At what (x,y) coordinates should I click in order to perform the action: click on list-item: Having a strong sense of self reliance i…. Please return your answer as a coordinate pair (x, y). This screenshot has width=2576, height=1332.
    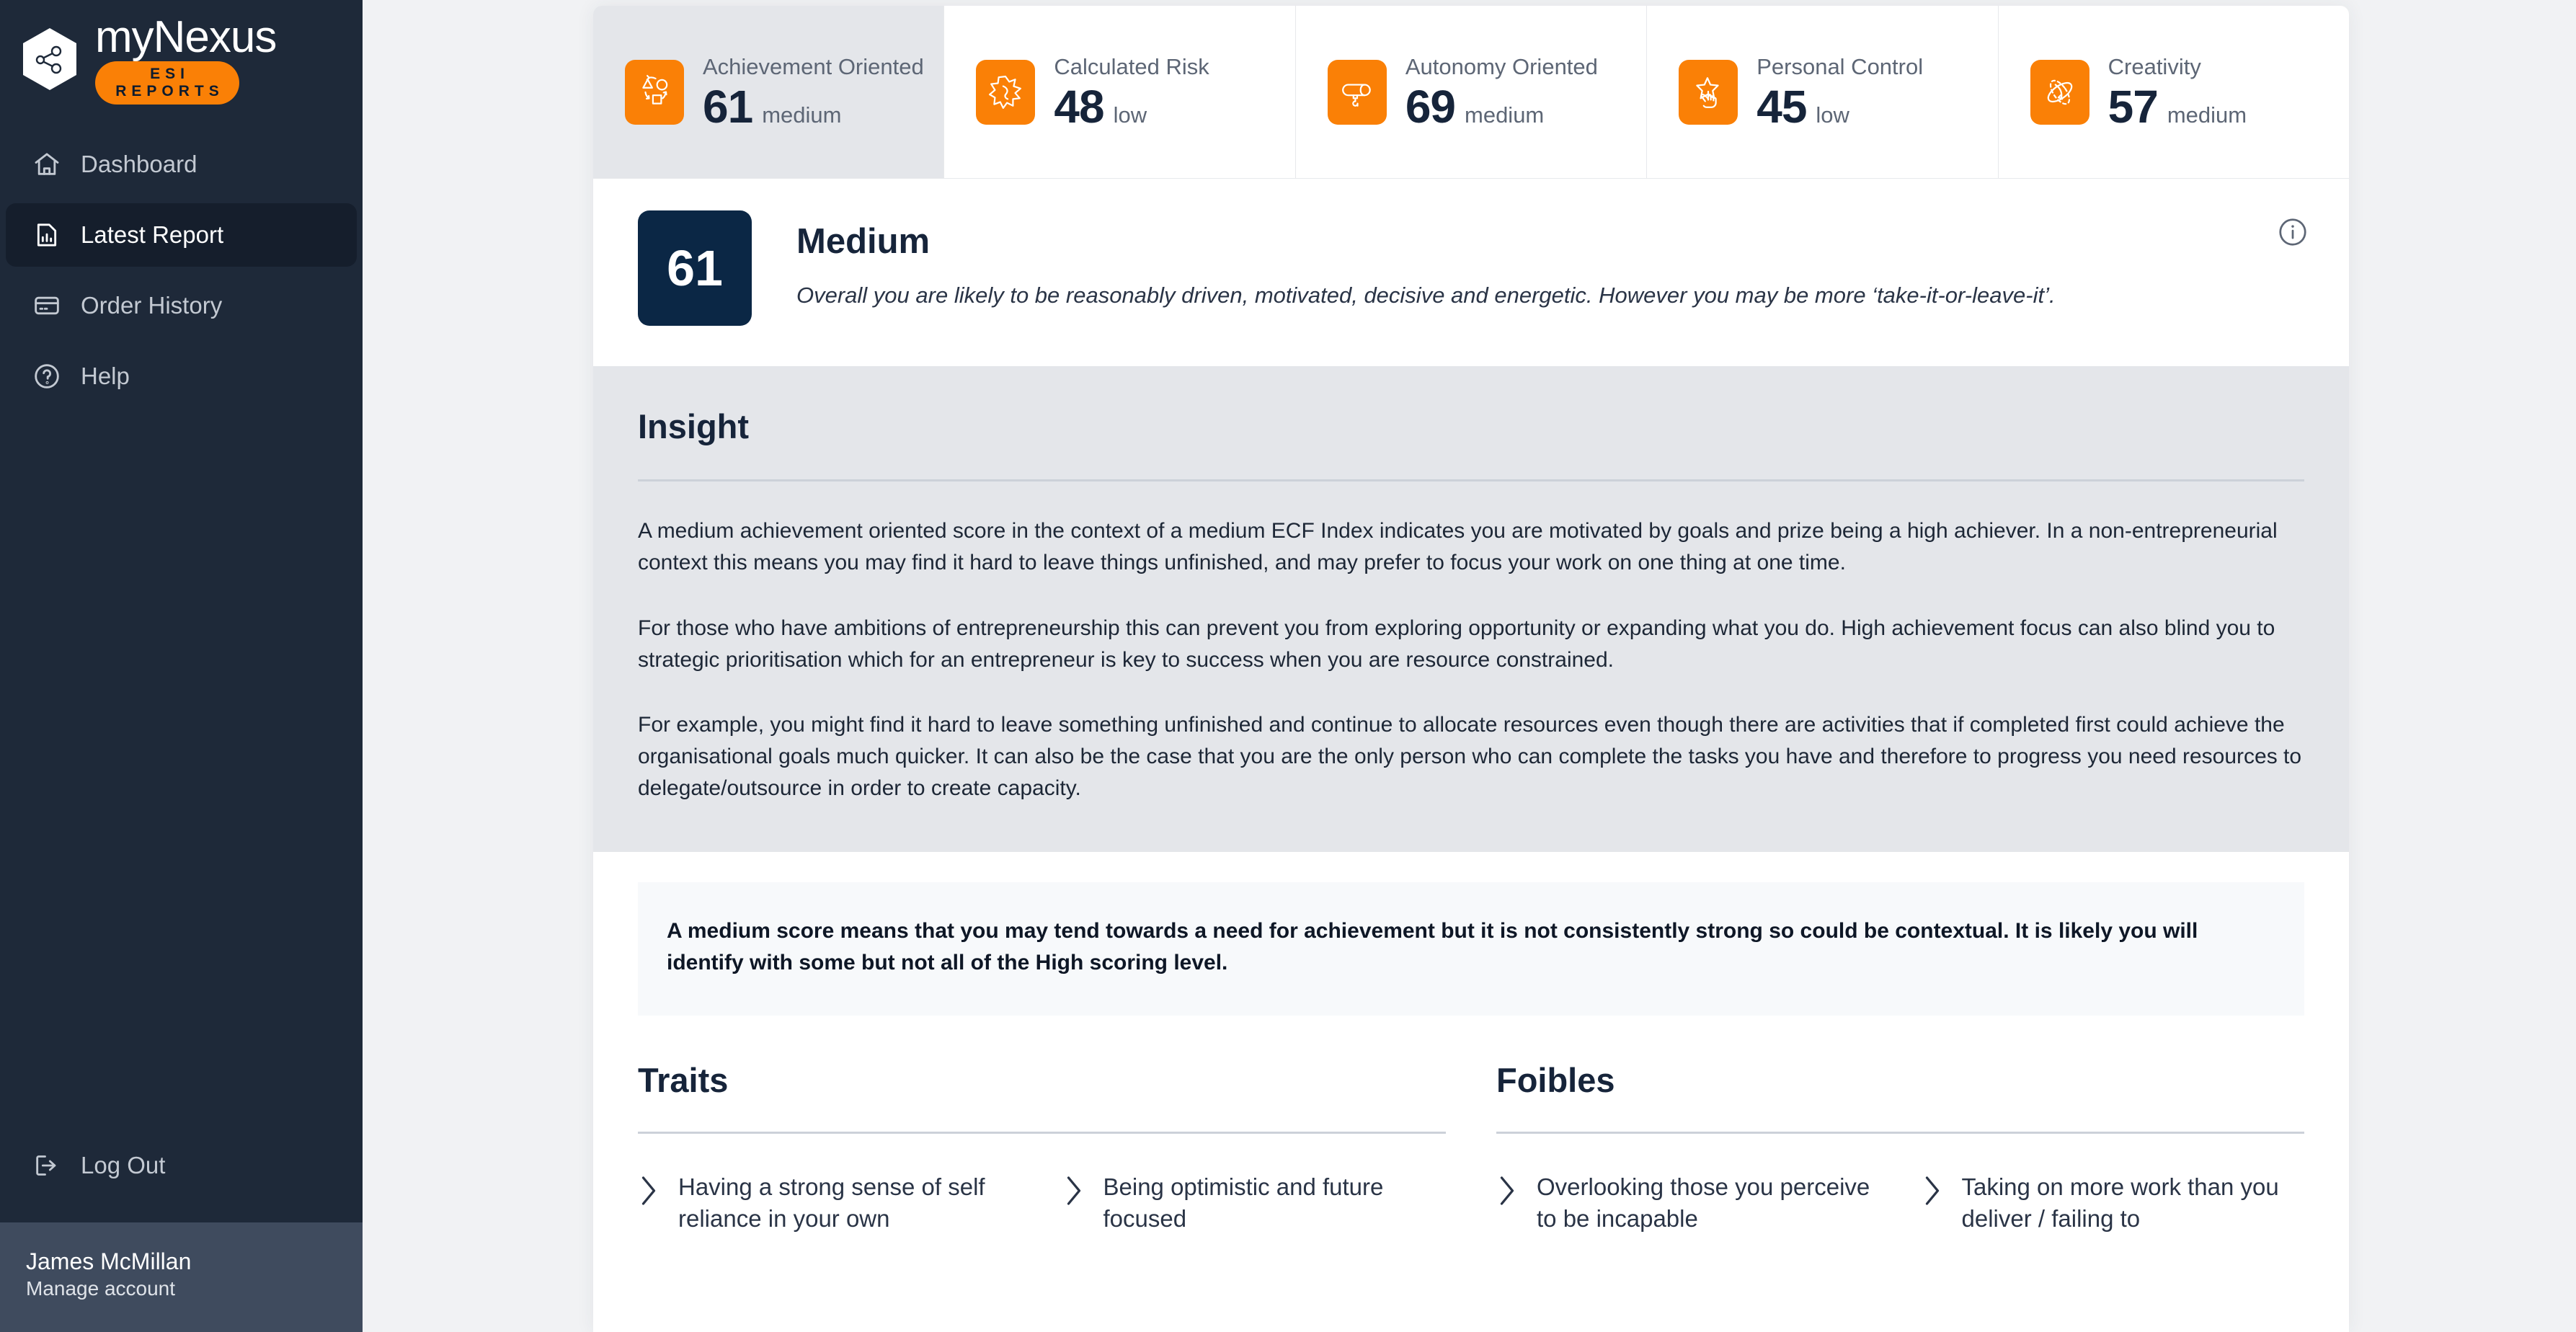
    Looking at the image, I should click on (829, 1202).